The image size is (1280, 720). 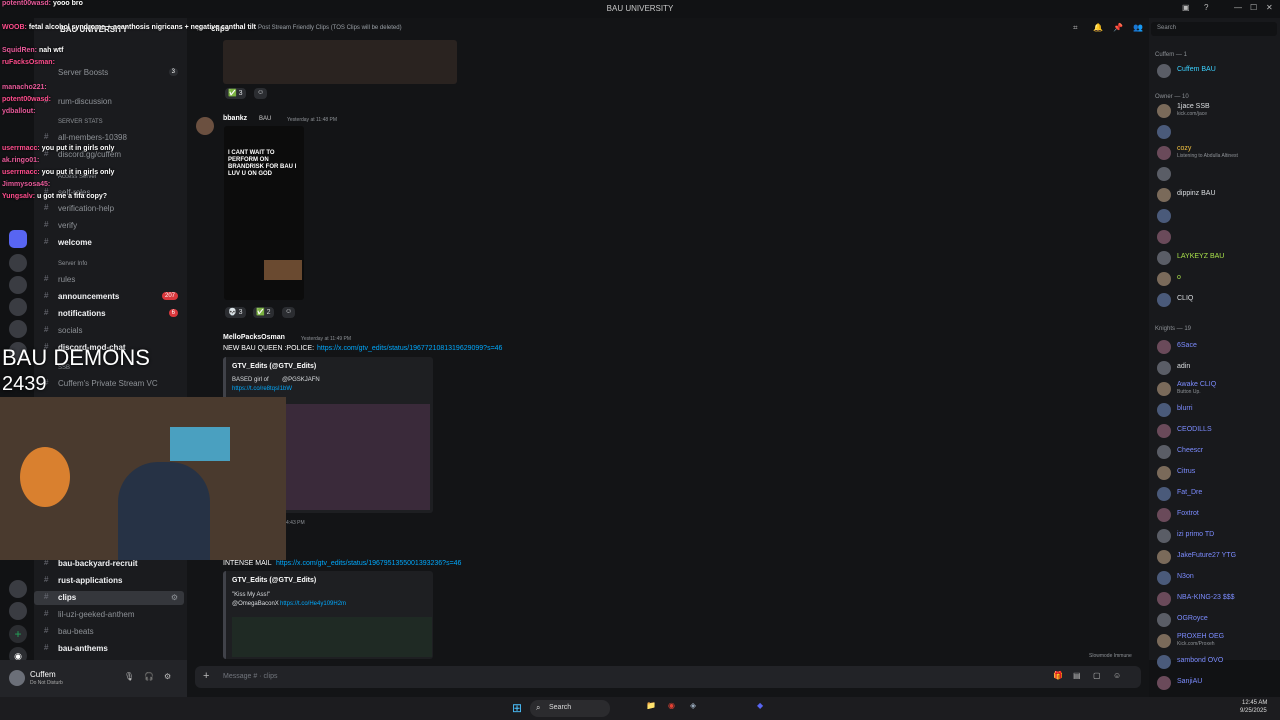 I want to click on member-row: Cuffem BAU, so click(x=1217, y=71).